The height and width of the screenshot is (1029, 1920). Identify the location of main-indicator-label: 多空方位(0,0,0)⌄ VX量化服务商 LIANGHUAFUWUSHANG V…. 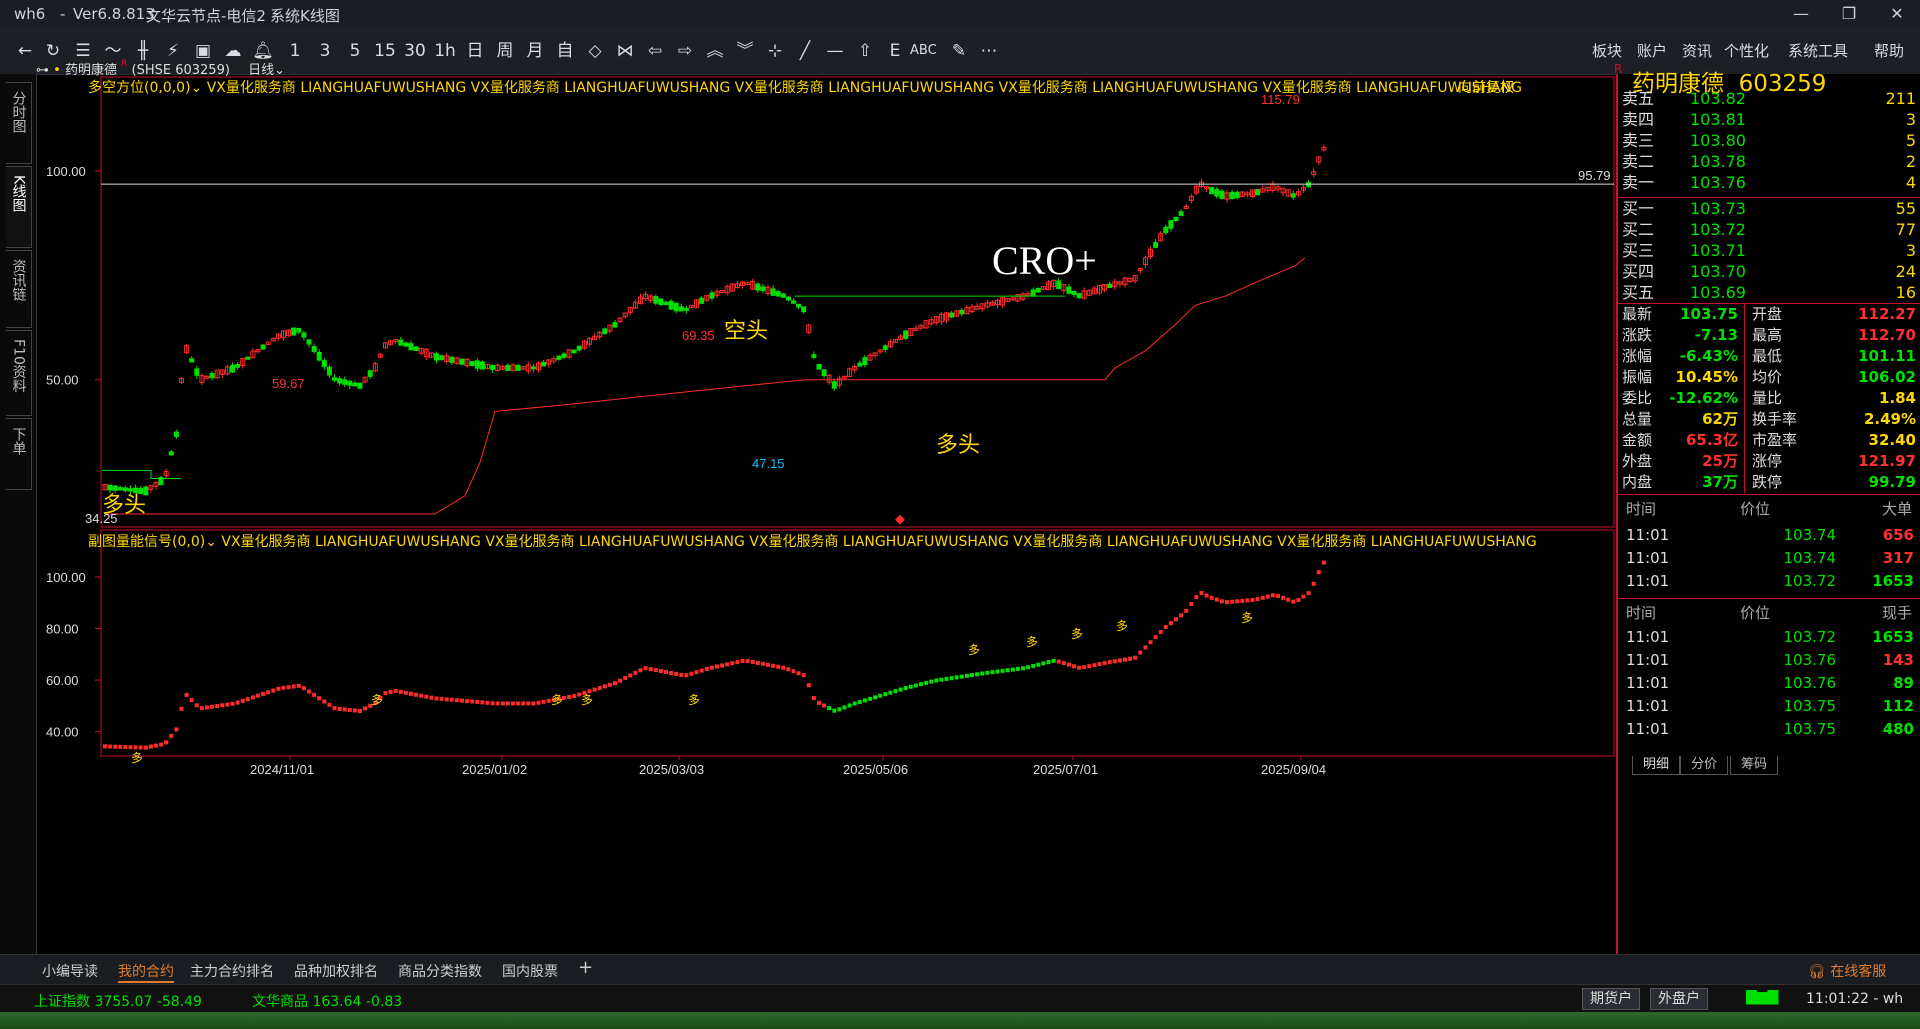
(805, 87).